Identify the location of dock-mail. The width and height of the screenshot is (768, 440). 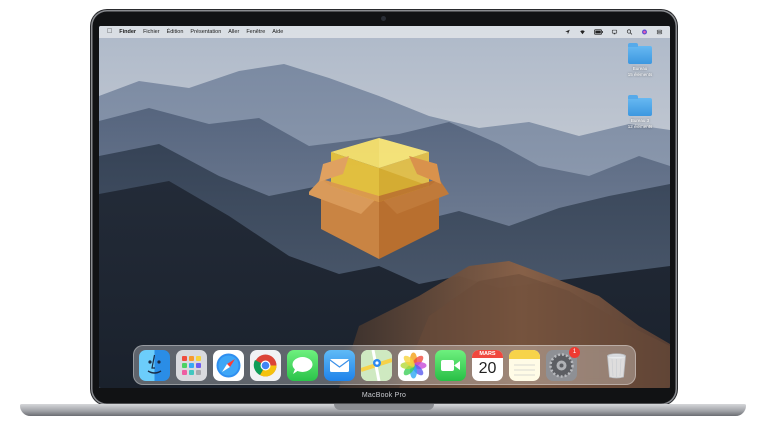
(339, 365).